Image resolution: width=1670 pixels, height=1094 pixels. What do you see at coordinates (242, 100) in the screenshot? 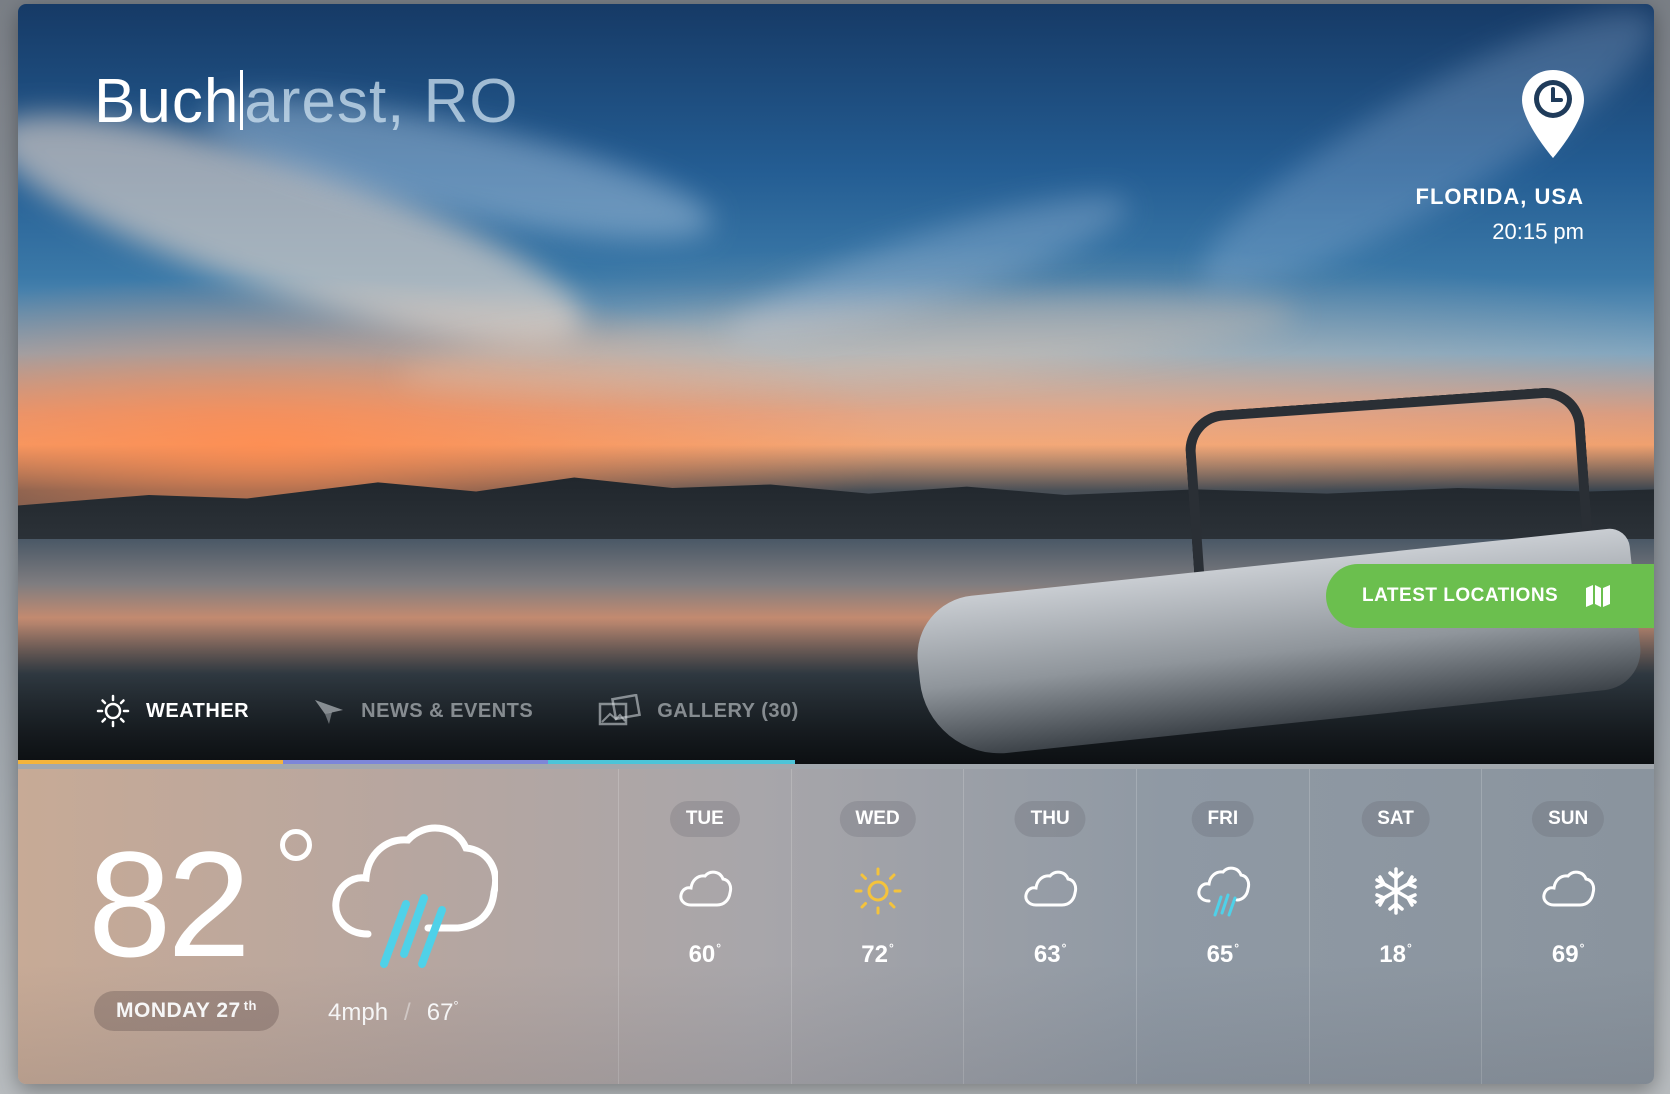
I see `text-caret` at bounding box center [242, 100].